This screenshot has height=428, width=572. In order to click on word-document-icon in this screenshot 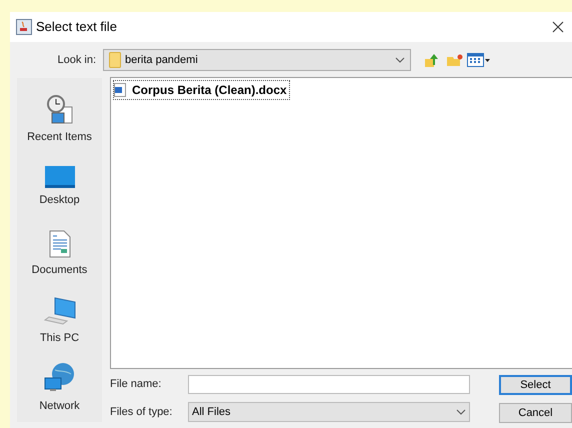, I will do `click(120, 90)`.